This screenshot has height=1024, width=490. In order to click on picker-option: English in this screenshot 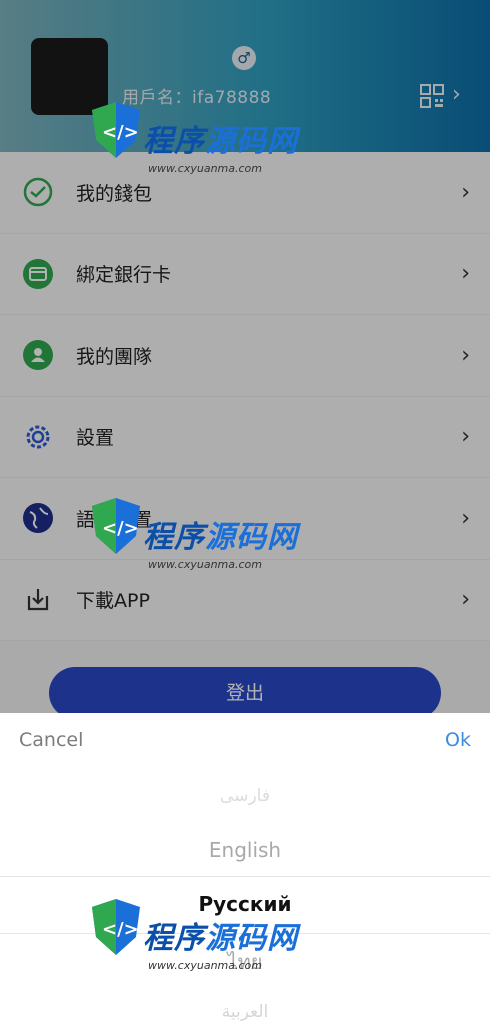, I will do `click(245, 850)`.